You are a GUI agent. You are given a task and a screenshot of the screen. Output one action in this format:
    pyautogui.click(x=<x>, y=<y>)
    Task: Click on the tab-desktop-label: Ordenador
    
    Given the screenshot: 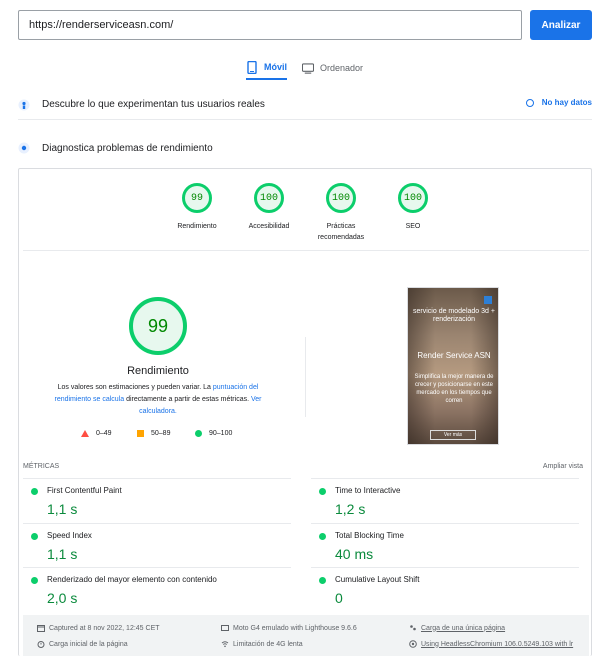 What is the action you would take?
    pyautogui.click(x=342, y=68)
    